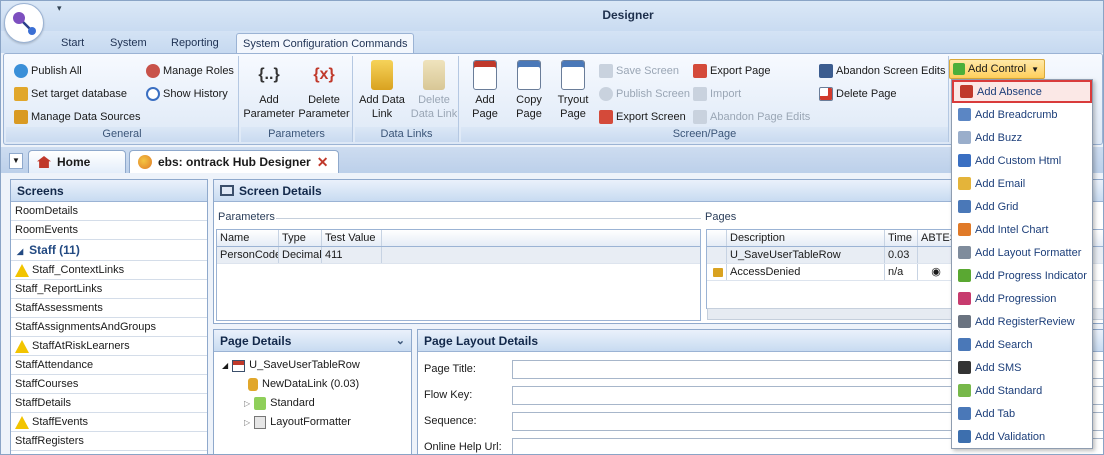  What do you see at coordinates (935, 255) in the screenshot?
I see `page-abtes-cell` at bounding box center [935, 255].